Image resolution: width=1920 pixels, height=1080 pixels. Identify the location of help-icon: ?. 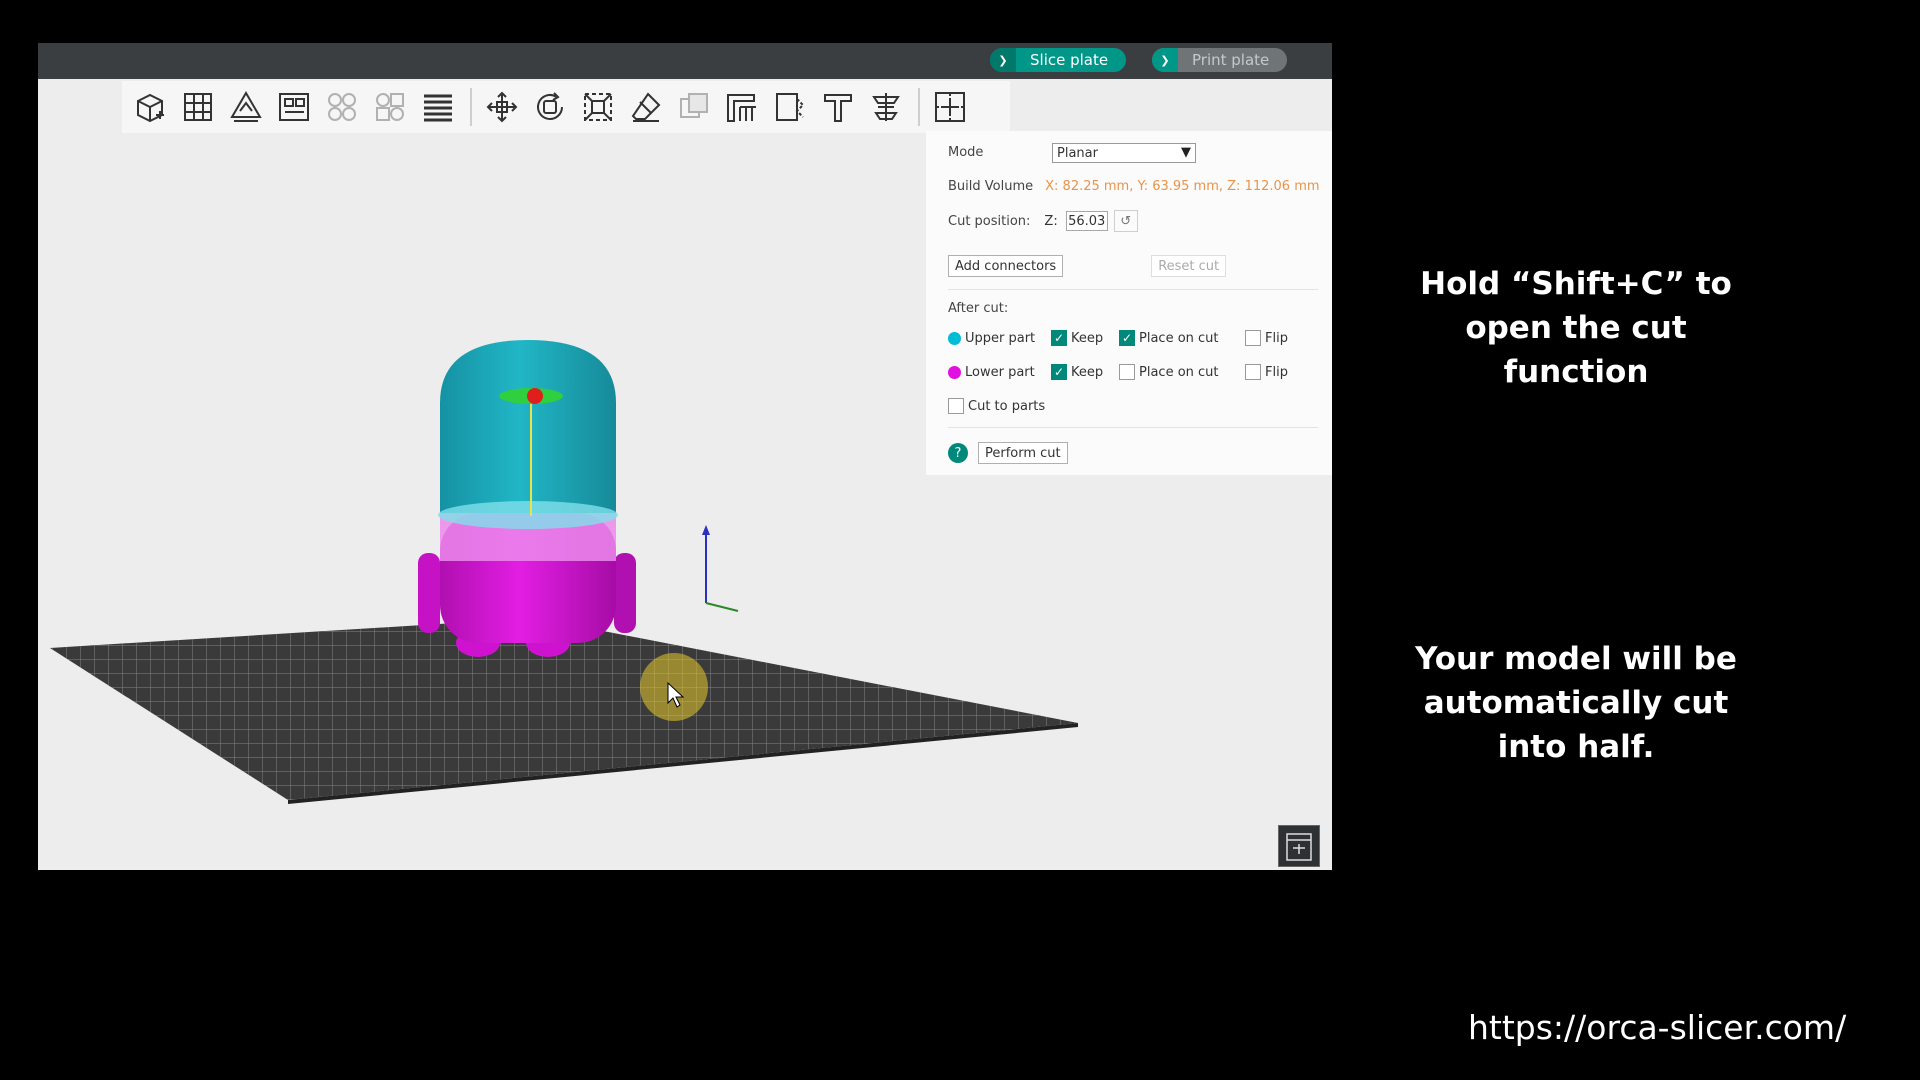
(958, 453).